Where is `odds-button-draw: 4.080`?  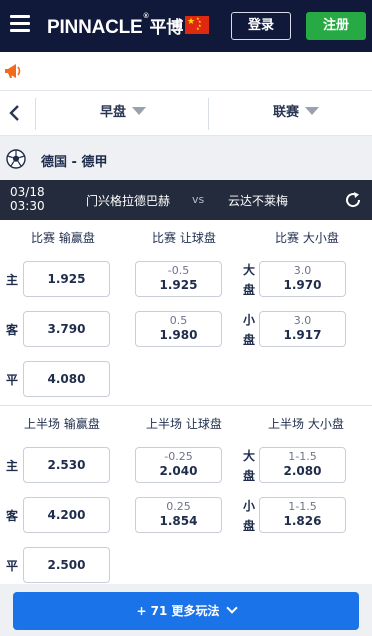
odds-button-draw: 4.080 is located at coordinates (66, 379).